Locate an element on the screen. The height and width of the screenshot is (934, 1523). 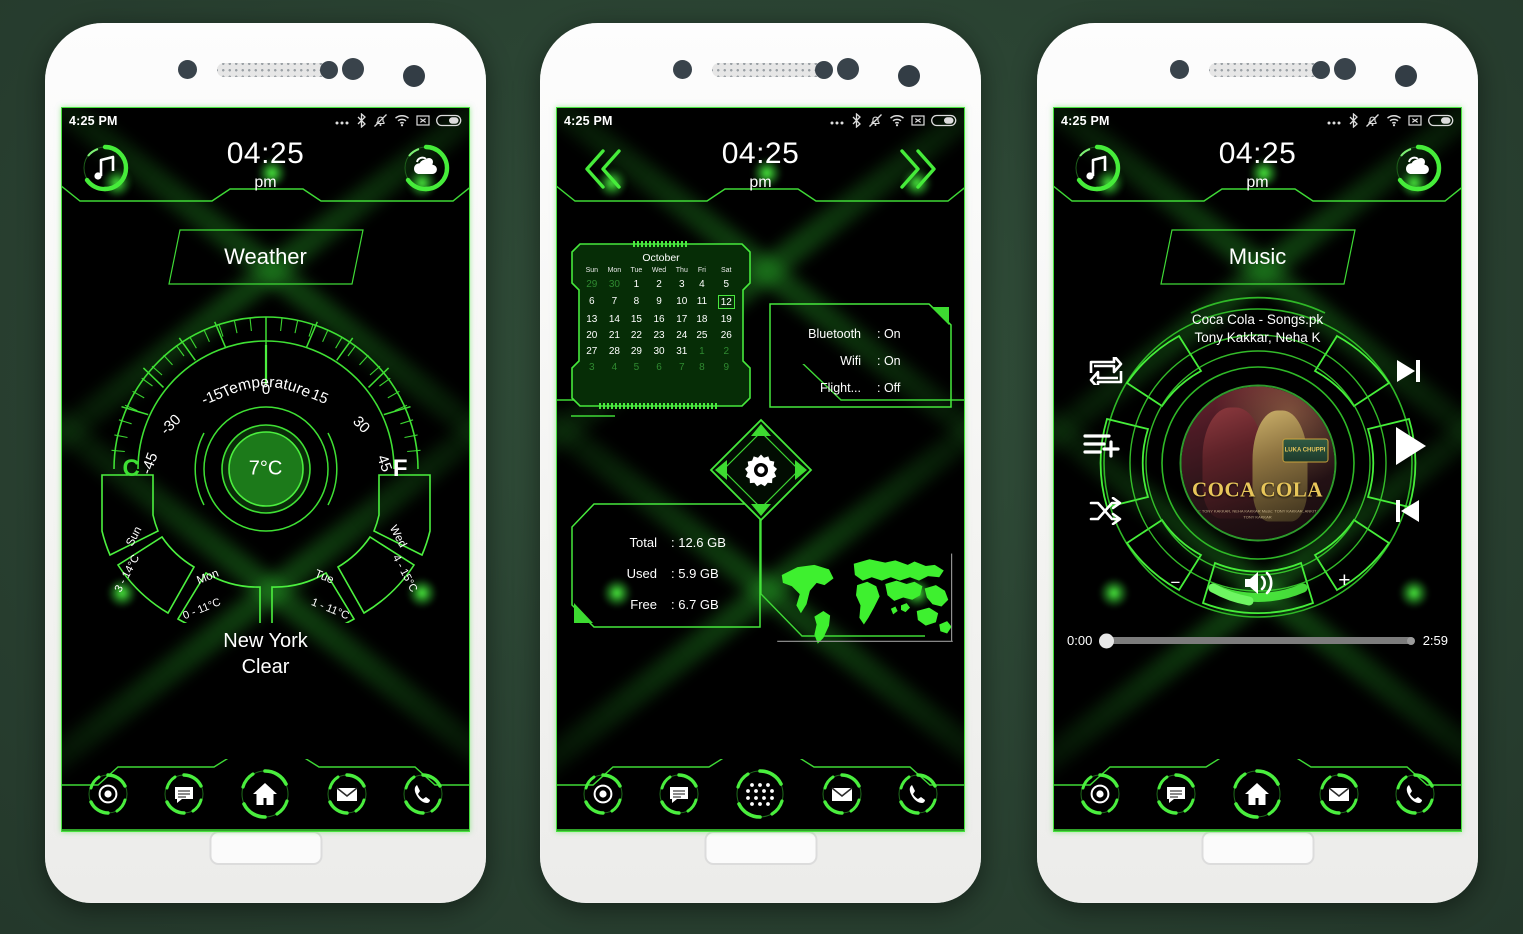
calendar-day-cell: 26 is located at coordinates (726, 335).